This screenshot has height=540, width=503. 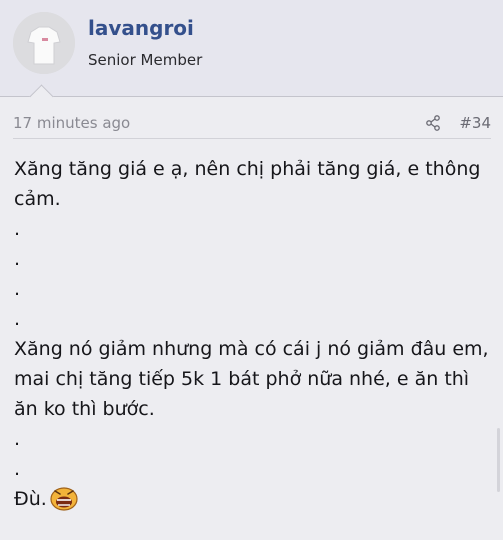 What do you see at coordinates (252, 124) in the screenshot?
I see `post-meta-bar: 17 minutes ago #34` at bounding box center [252, 124].